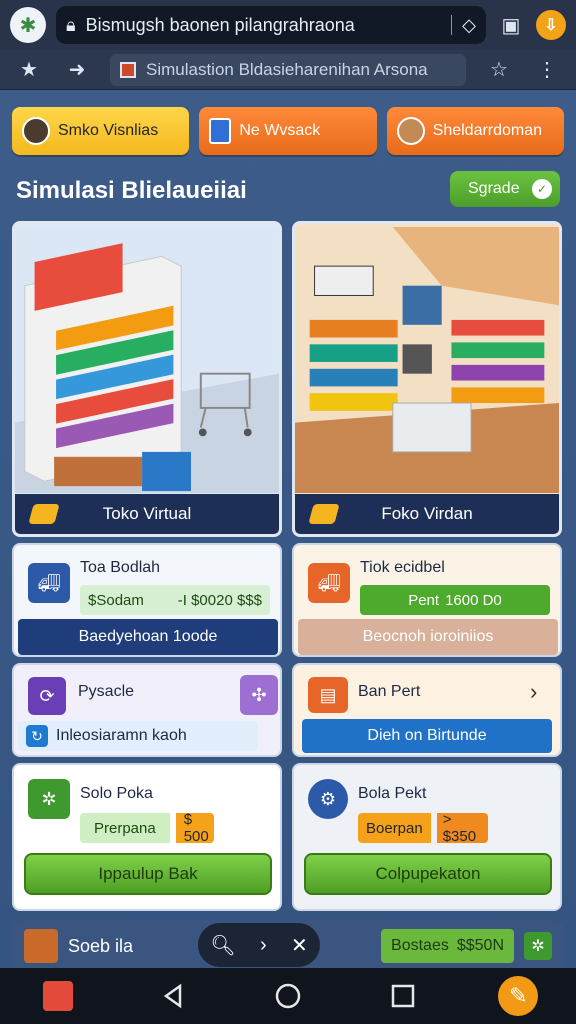  I want to click on tab-title-bar: Simulastion Bldasieharenihan Arsona, so click(288, 69).